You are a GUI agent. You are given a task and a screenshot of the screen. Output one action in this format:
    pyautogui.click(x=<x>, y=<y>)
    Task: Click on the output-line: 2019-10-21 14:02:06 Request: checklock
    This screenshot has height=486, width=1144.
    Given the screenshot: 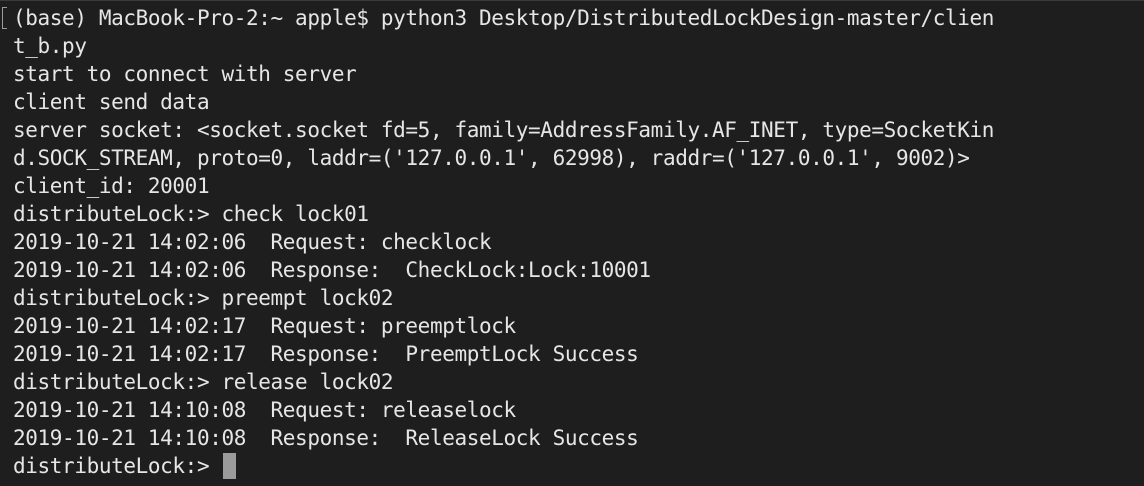 What is the action you would take?
    pyautogui.click(x=252, y=242)
    